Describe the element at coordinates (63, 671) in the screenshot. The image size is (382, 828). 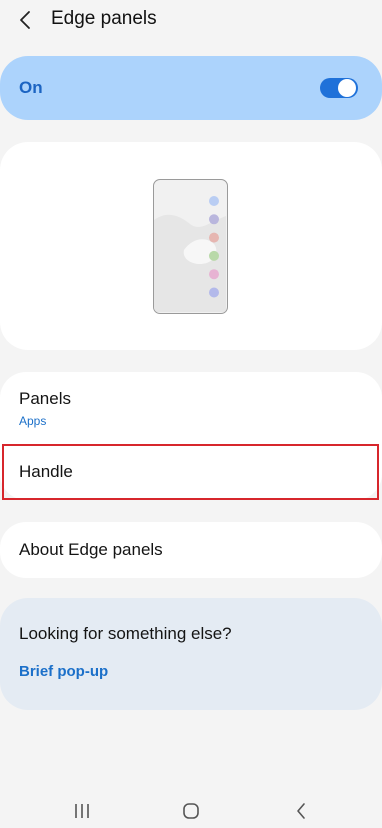
I see `brief-popup-link: Brief pop-up` at that location.